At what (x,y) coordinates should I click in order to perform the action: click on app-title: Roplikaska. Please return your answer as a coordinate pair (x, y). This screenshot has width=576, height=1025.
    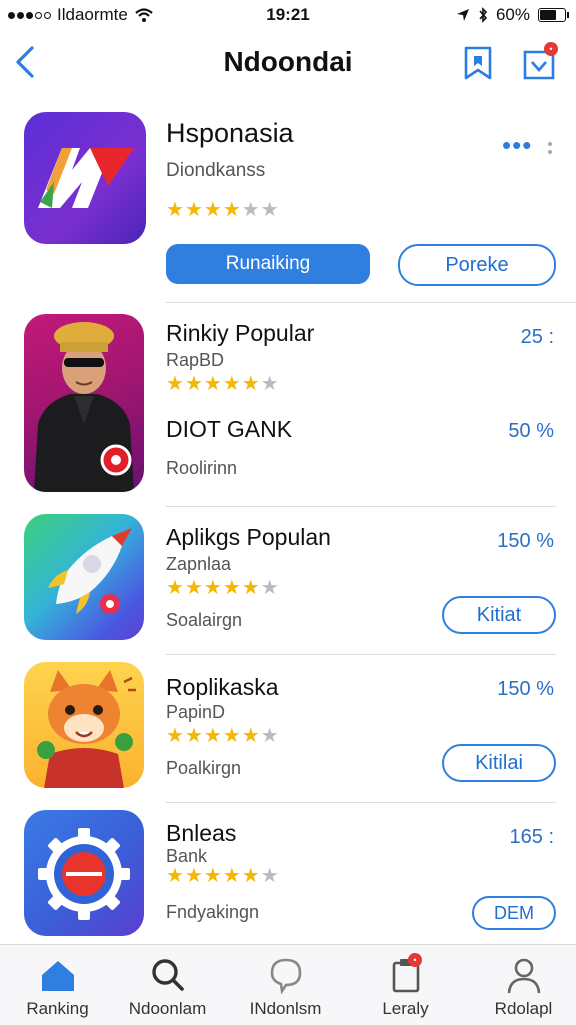
    Looking at the image, I should click on (222, 687).